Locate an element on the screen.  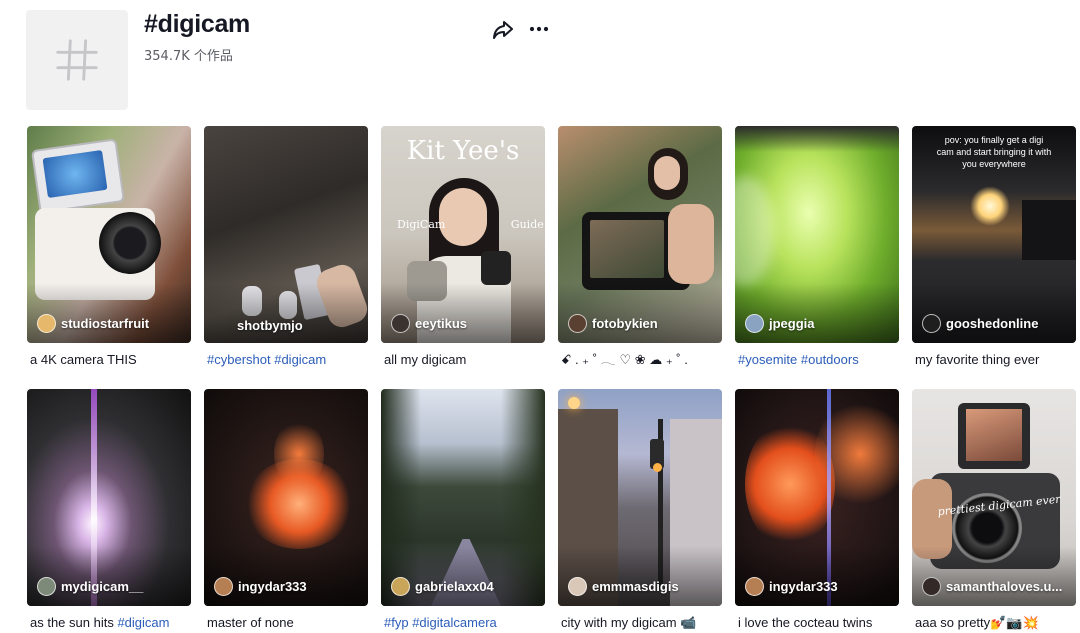
video-author: gabrielaxx04 is located at coordinates (442, 586).